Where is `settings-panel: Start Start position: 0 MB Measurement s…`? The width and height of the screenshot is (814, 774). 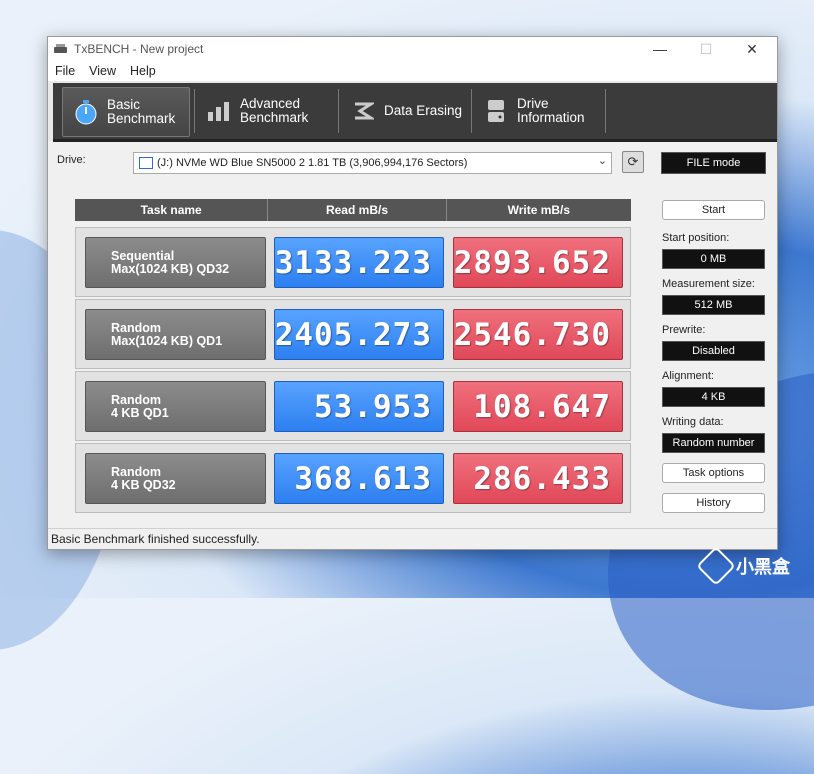
settings-panel: Start Start position: 0 MB Measurement s… is located at coordinates (713, 293).